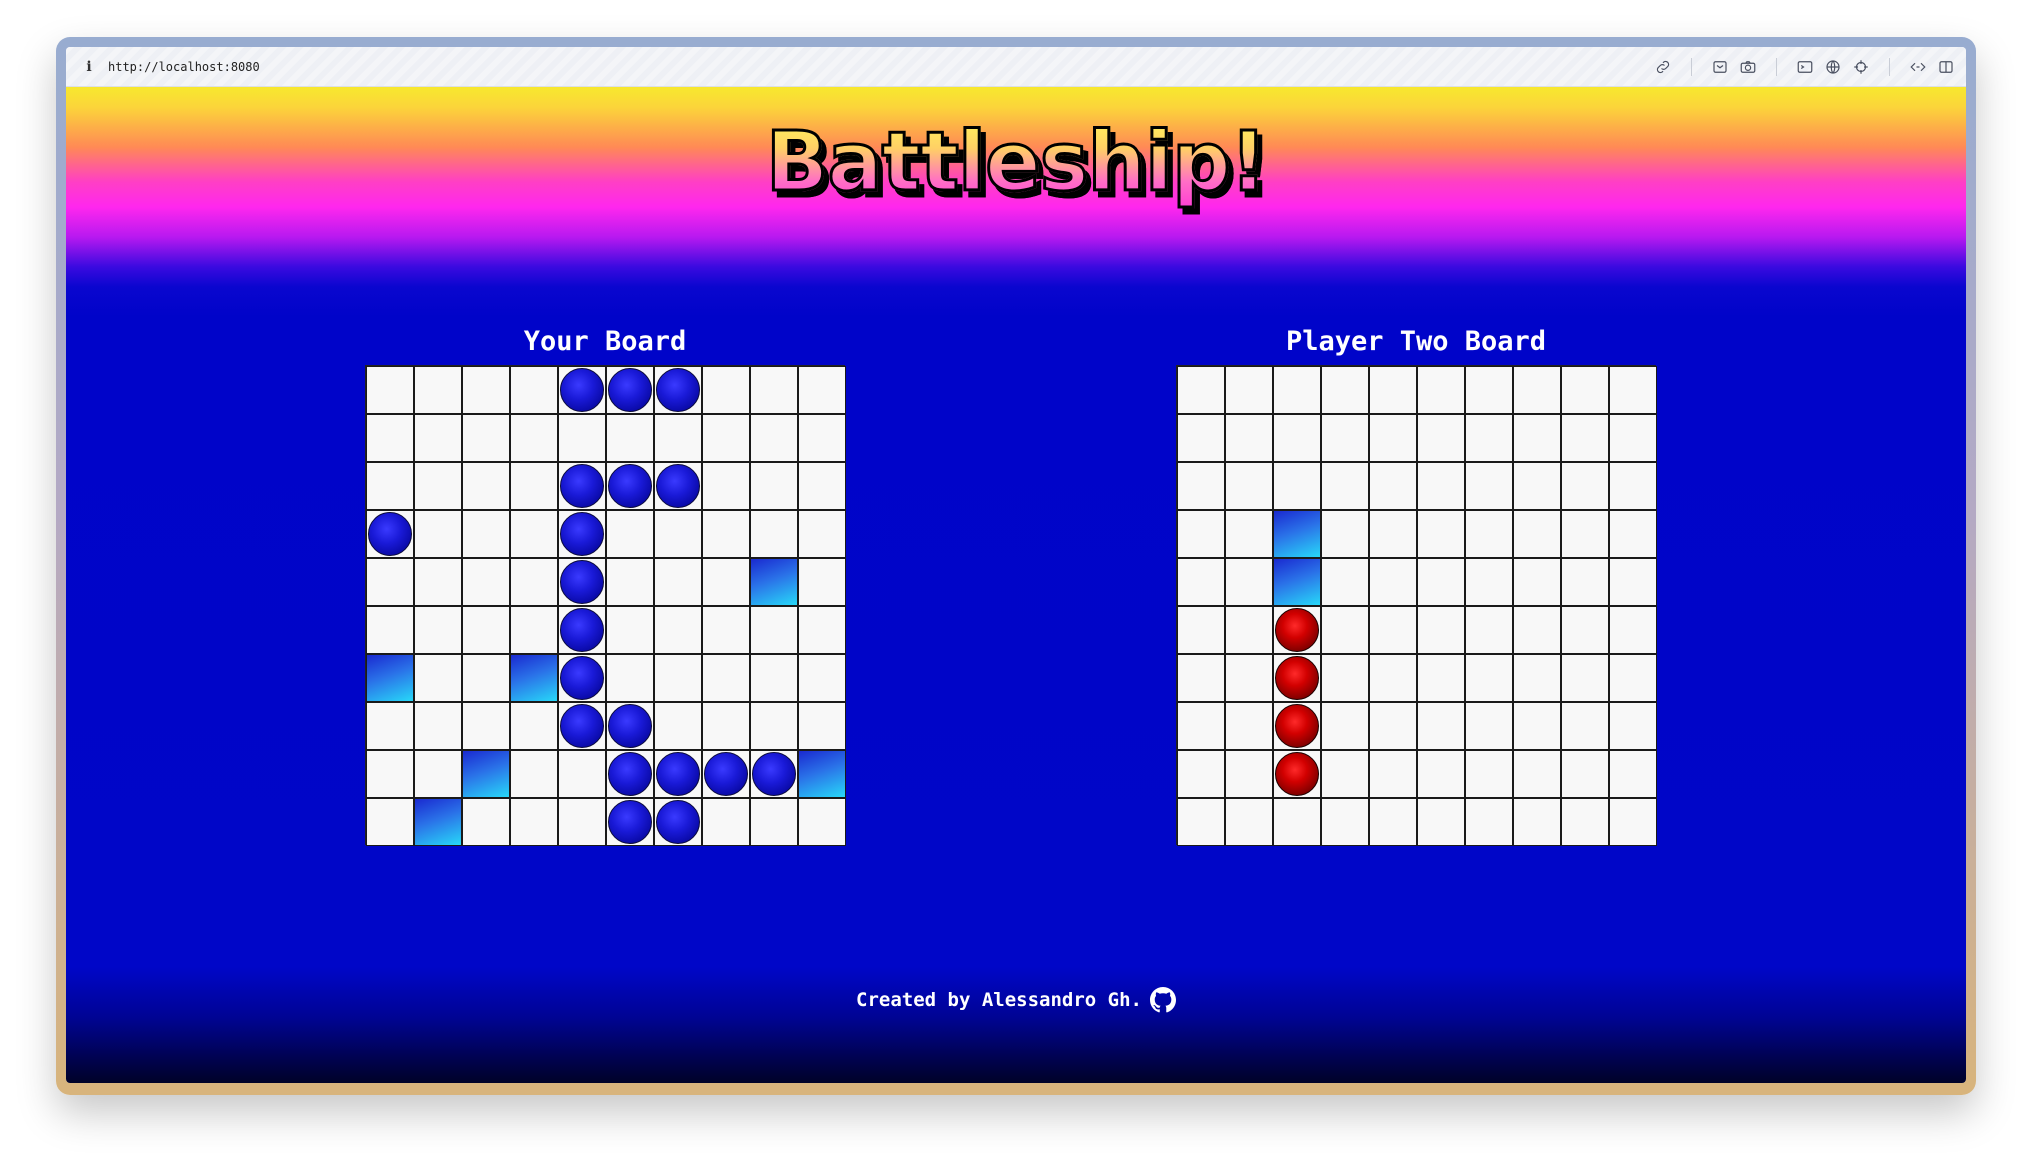 This screenshot has height=1167, width=2032. Describe the element at coordinates (1748, 67) in the screenshot. I see `camera-icon` at that location.